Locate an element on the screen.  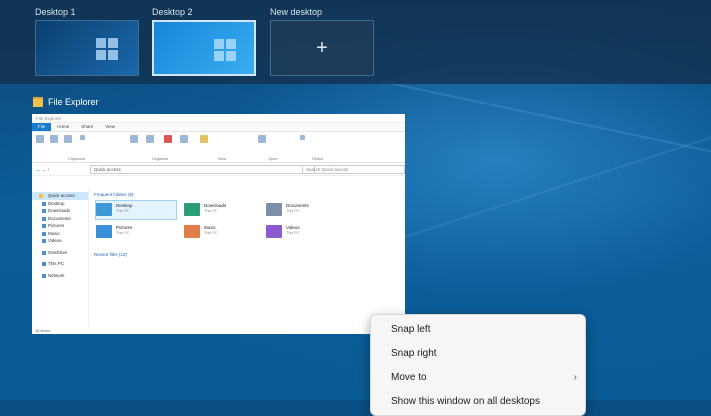
folder-pictures: Pictures This PC is located at coordinates (136, 232).